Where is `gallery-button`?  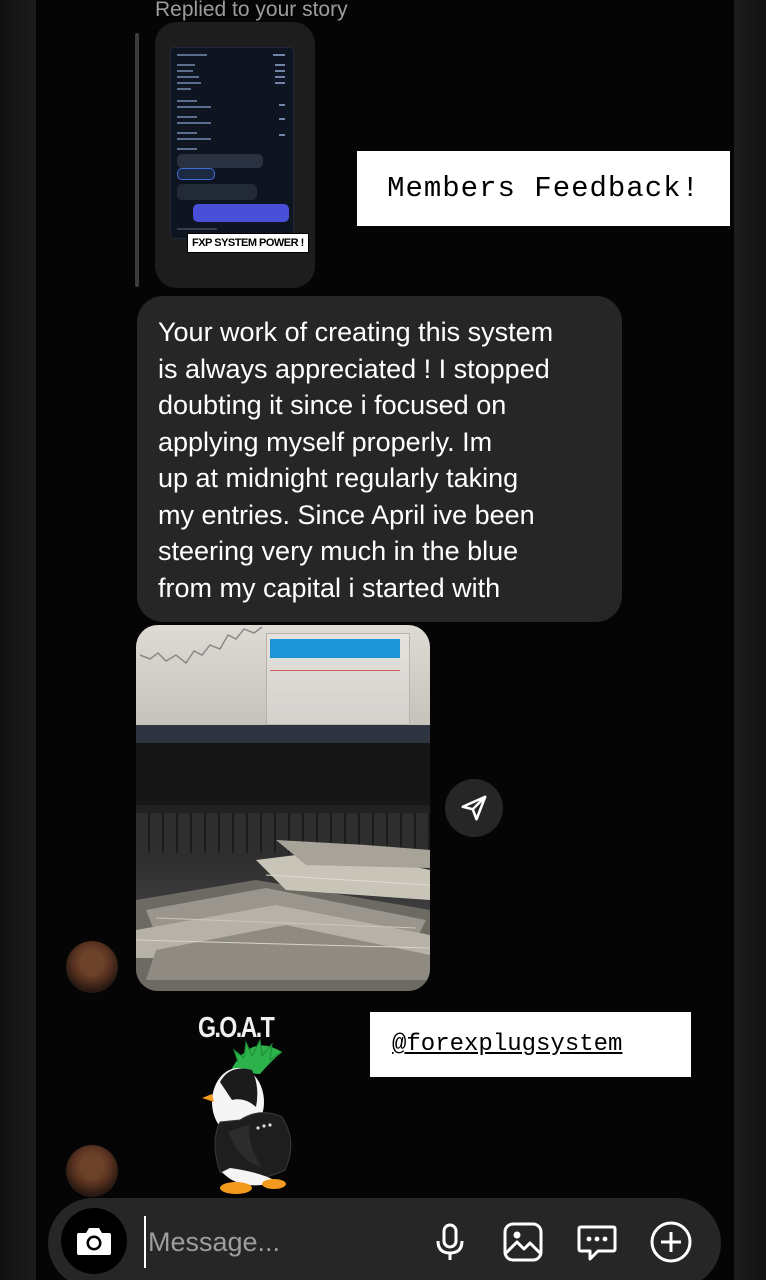 gallery-button is located at coordinates (523, 1242).